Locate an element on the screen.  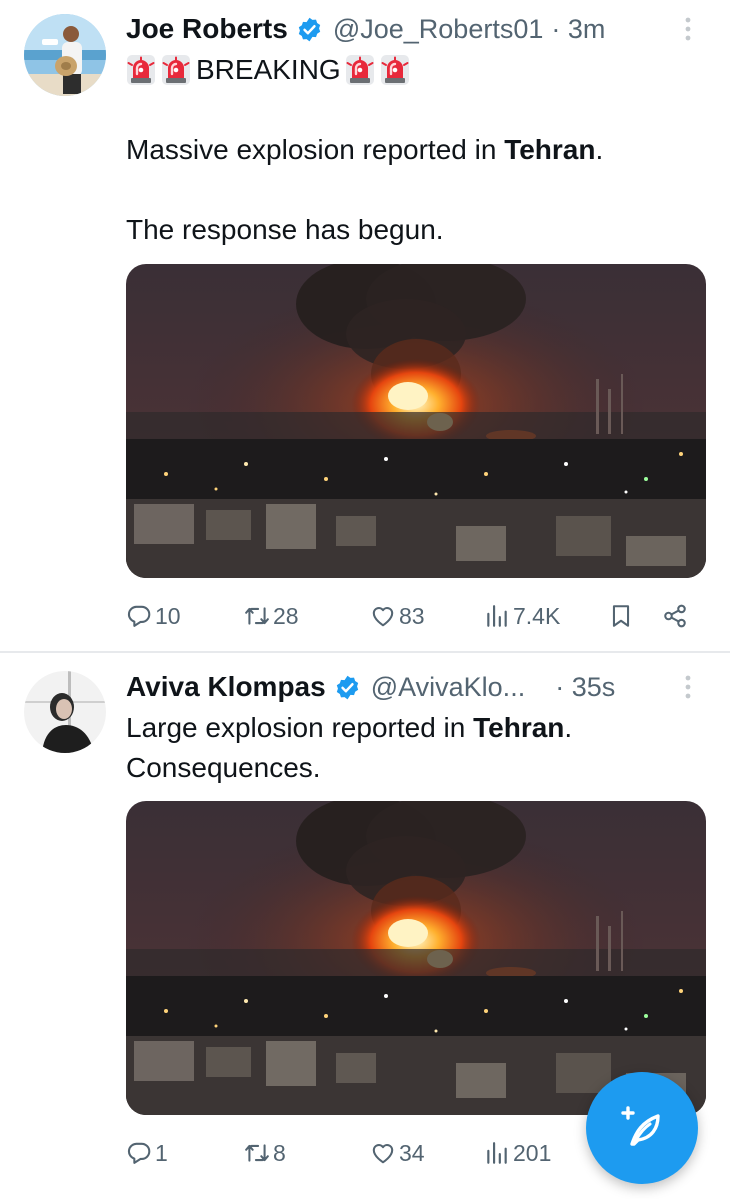
avatar-joe-roberts is located at coordinates (65, 55).